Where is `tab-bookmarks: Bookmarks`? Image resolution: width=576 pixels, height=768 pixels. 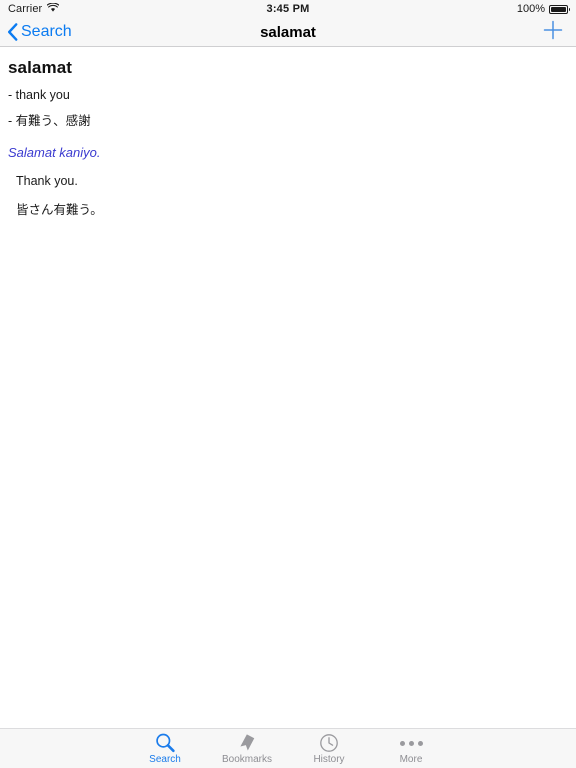
tab-bookmarks: Bookmarks is located at coordinates (247, 748).